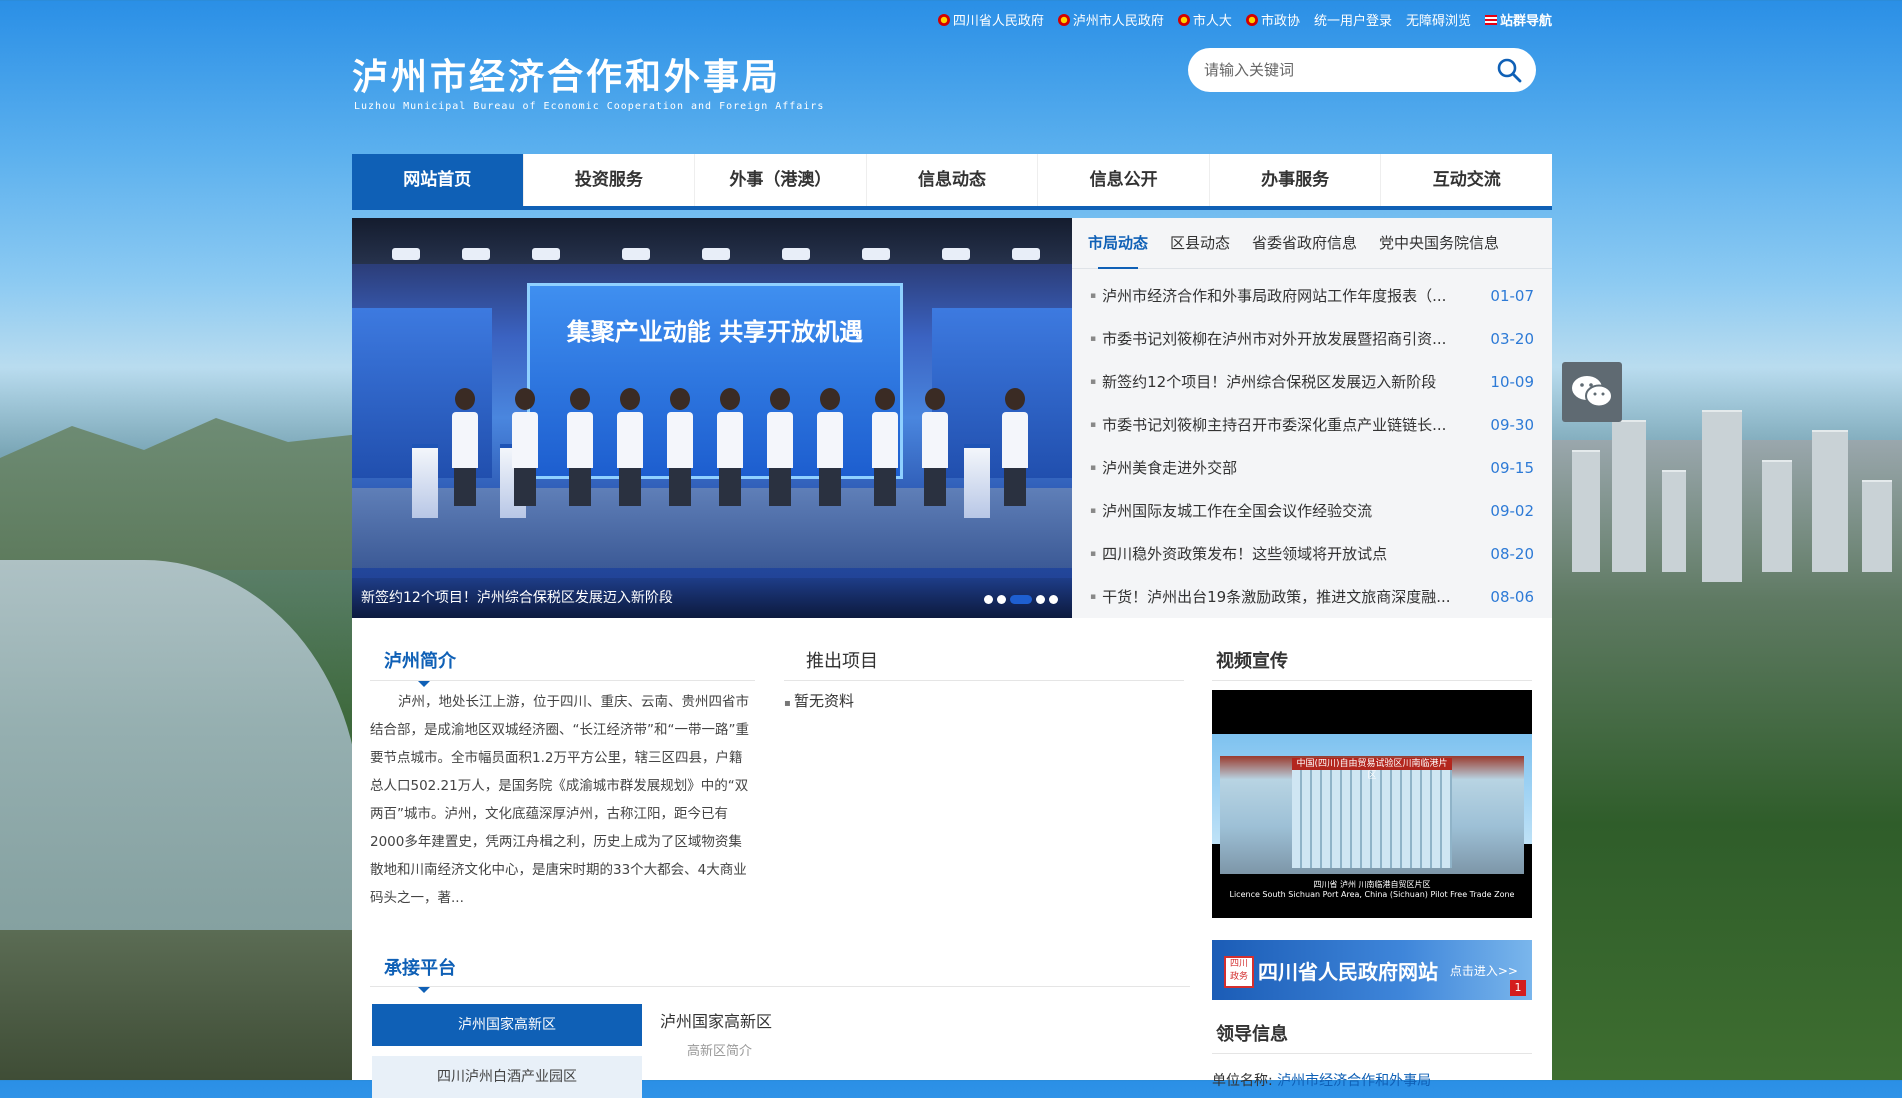 This screenshot has width=1902, height=1098. What do you see at coordinates (1353, 19) in the screenshot?
I see `top-link-login: 统一用户登录` at bounding box center [1353, 19].